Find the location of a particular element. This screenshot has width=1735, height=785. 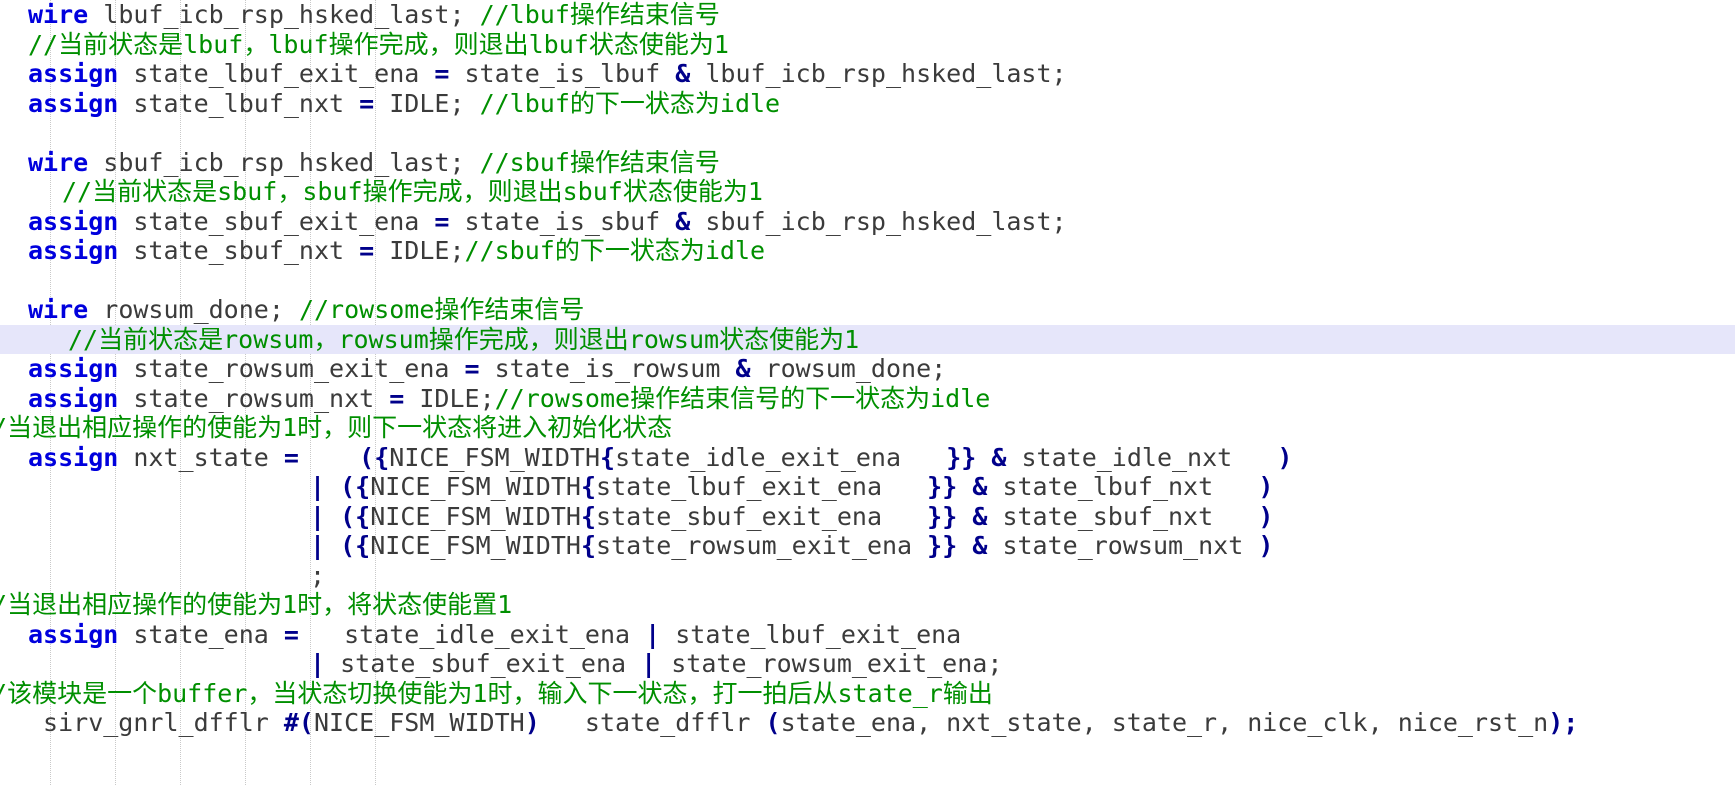

code-token-cmt: ， is located at coordinates (256, 44).